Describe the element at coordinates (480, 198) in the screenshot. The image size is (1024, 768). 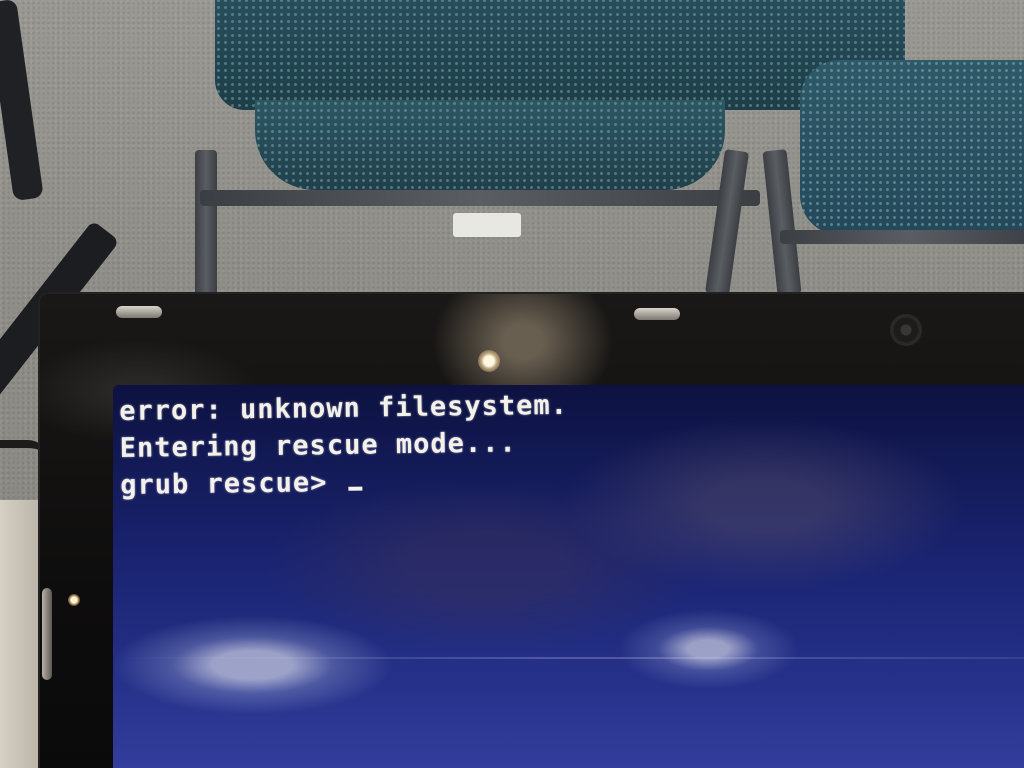
I see `chair-frame-bar-left` at that location.